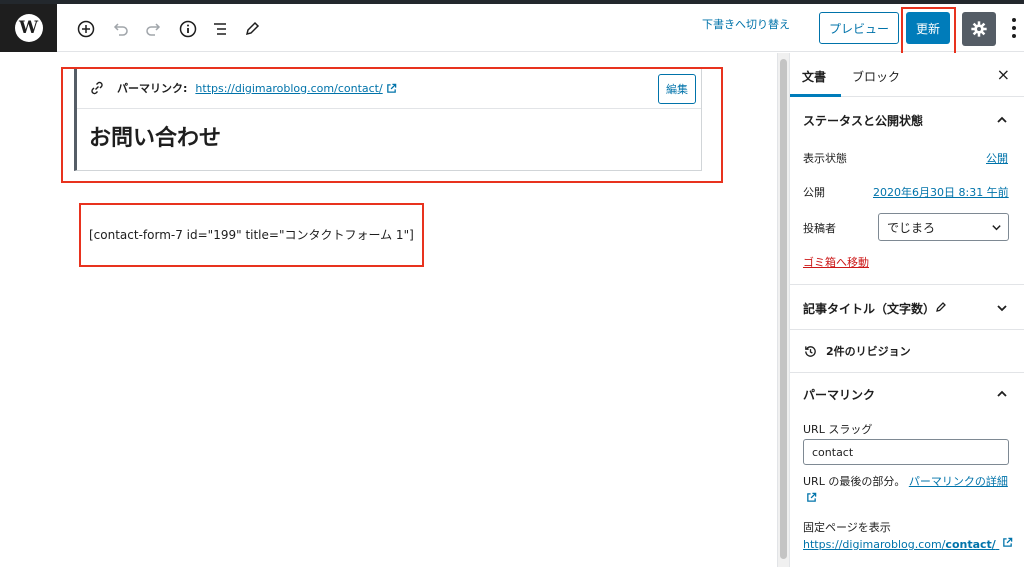 This screenshot has height=567, width=1024. I want to click on permalink-label: パーマリンク:, so click(152, 88).